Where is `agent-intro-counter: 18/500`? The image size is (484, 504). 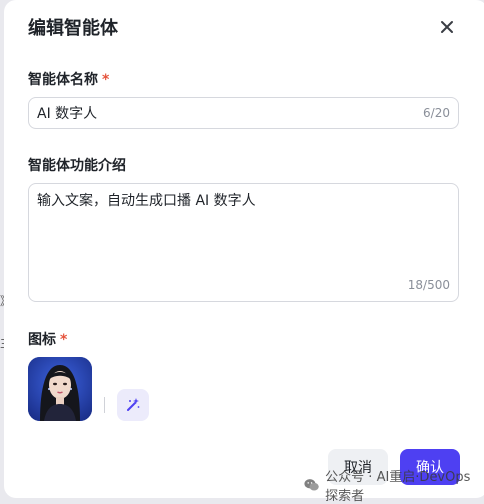
agent-intro-counter: 18/500 is located at coordinates (428, 285).